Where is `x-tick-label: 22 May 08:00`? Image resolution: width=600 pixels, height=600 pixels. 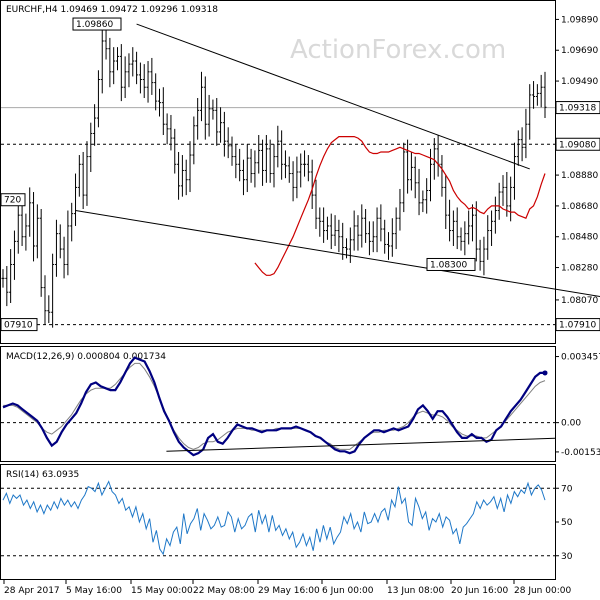 x-tick-label: 22 May 08:00 is located at coordinates (224, 591).